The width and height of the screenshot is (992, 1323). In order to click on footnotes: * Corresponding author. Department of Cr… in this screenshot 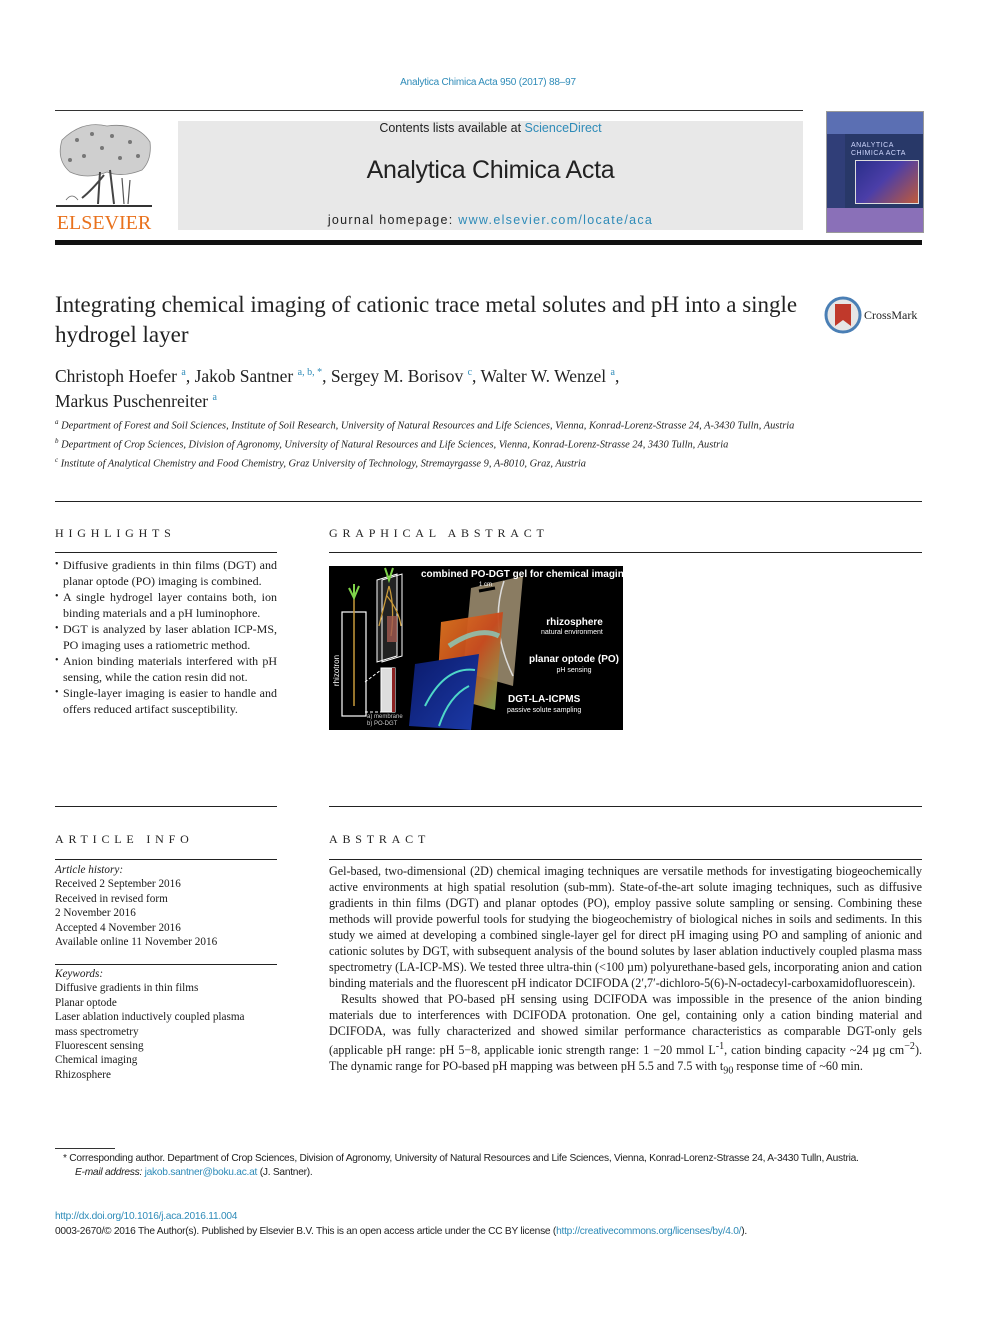, I will do `click(488, 1166)`.